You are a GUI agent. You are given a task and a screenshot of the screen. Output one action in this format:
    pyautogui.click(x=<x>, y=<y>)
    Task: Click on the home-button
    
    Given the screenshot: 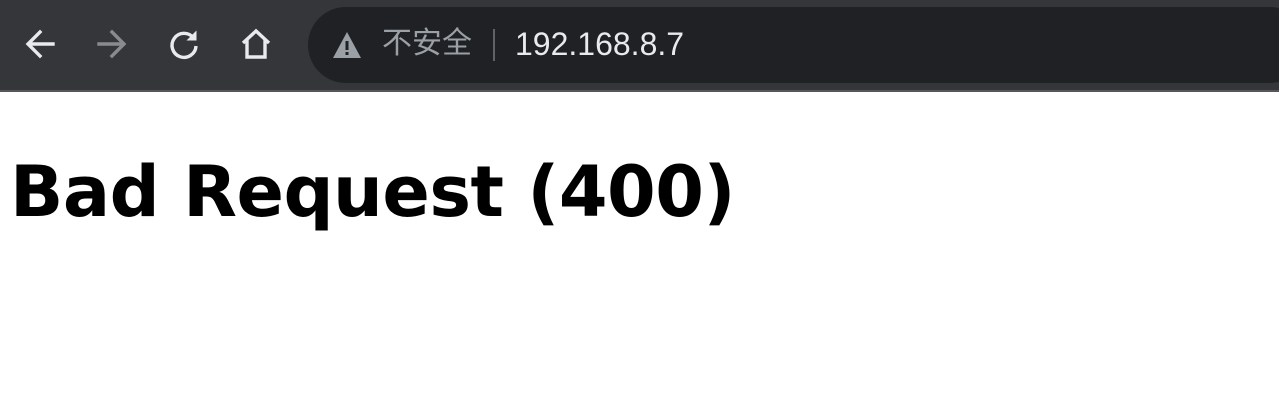 What is the action you would take?
    pyautogui.click(x=256, y=44)
    